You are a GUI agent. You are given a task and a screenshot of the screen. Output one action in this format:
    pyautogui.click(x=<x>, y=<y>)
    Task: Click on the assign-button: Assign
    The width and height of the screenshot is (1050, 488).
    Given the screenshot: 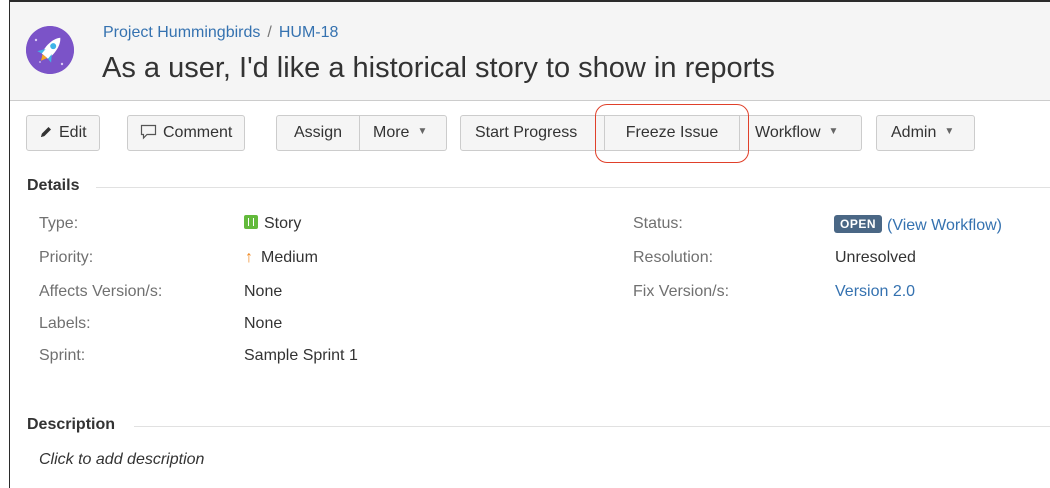 What is the action you would take?
    pyautogui.click(x=318, y=133)
    